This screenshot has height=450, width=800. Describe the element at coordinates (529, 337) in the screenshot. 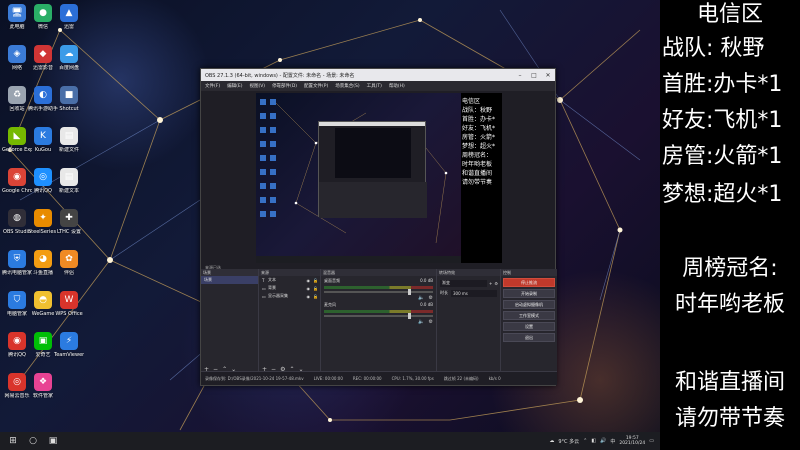

I see `control-button: 退出` at that location.